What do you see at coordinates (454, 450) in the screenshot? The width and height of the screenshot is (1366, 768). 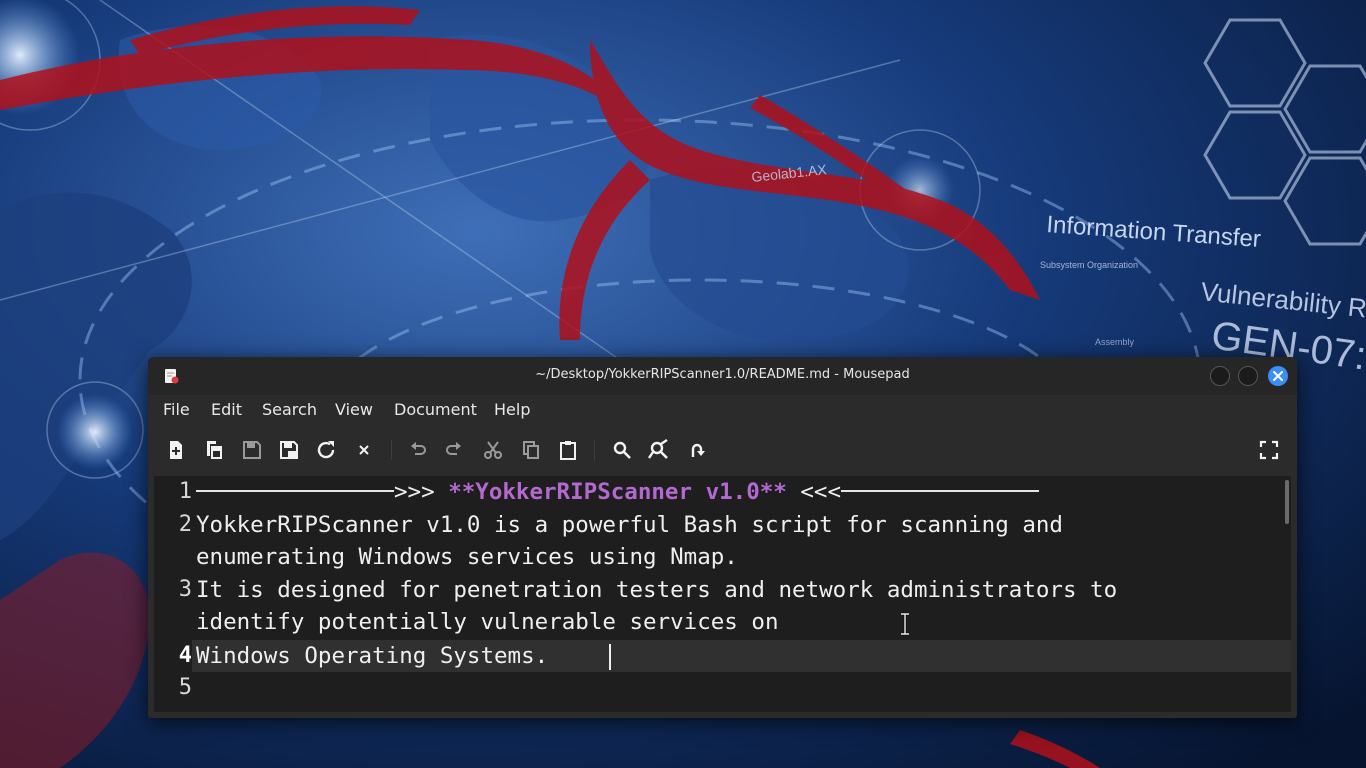 I see `redo-icon` at bounding box center [454, 450].